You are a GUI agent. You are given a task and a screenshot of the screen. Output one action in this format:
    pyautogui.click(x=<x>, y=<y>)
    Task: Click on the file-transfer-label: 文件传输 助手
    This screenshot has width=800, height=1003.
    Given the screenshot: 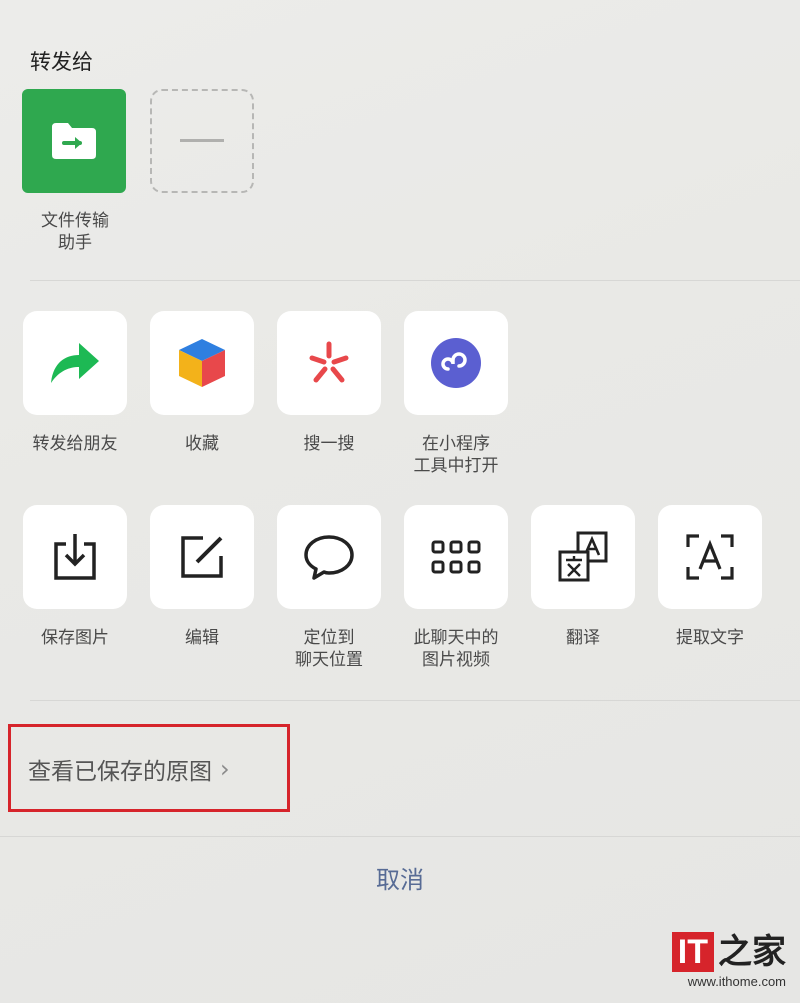 What is the action you would take?
    pyautogui.click(x=75, y=232)
    